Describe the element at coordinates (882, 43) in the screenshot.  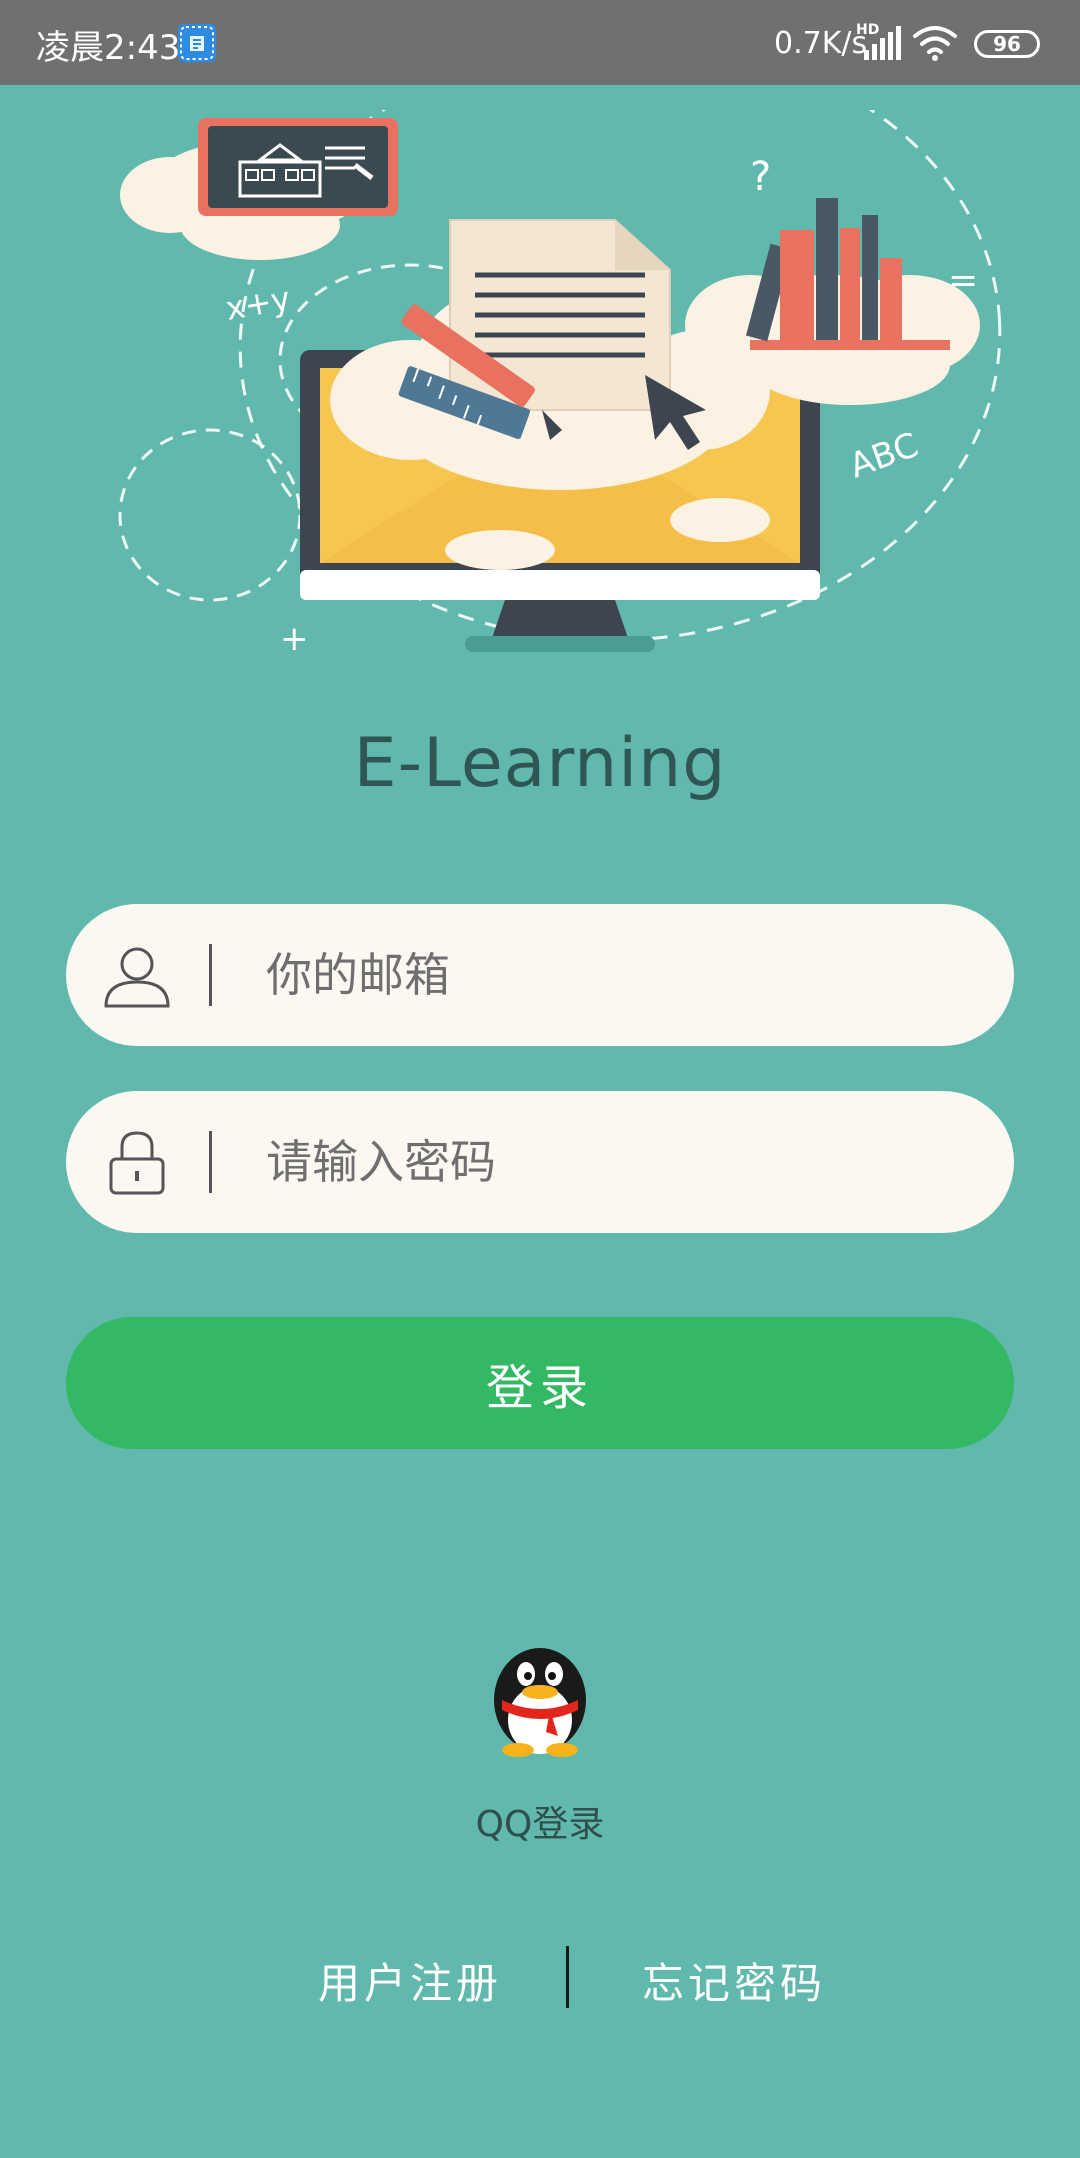
I see `signal-icon` at that location.